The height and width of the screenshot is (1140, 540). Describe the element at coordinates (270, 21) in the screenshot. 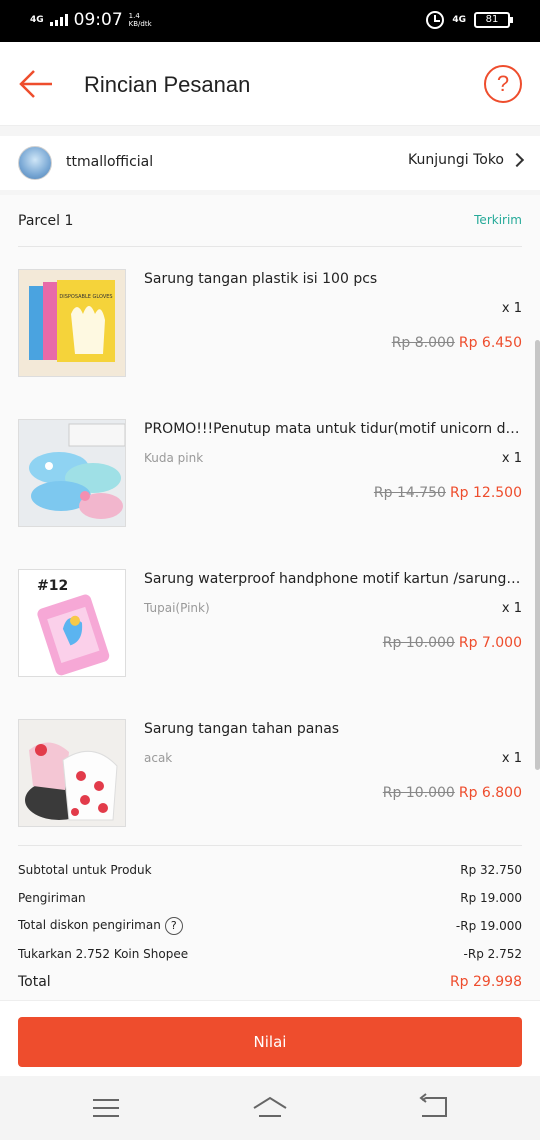

I see `status-bar: 4G 09:07 1.4 KB/dtk 4G 81` at that location.